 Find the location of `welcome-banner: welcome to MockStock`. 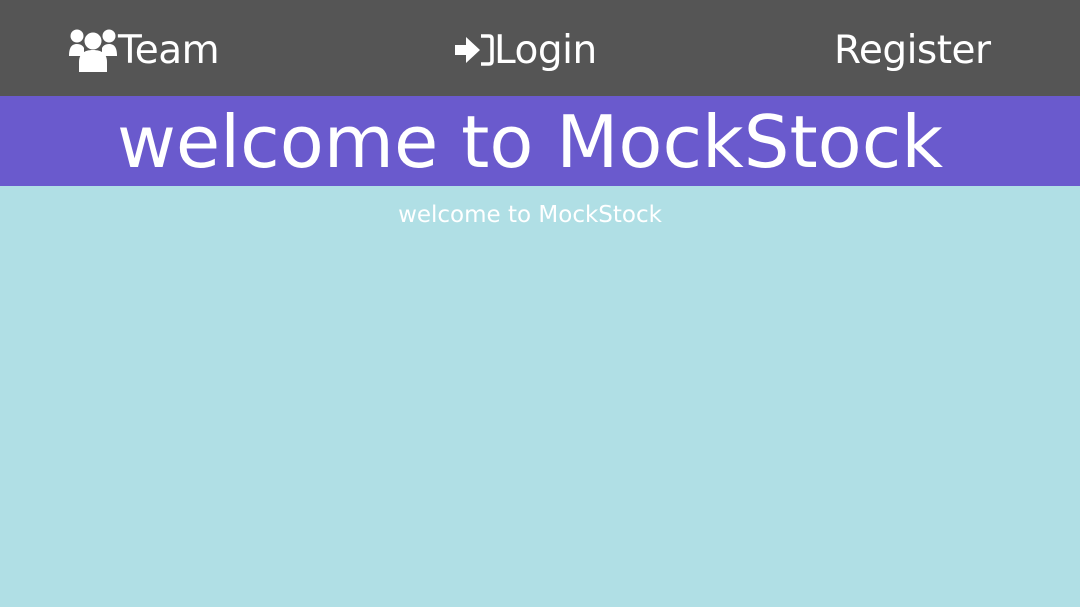

welcome-banner: welcome to MockStock is located at coordinates (540, 141).